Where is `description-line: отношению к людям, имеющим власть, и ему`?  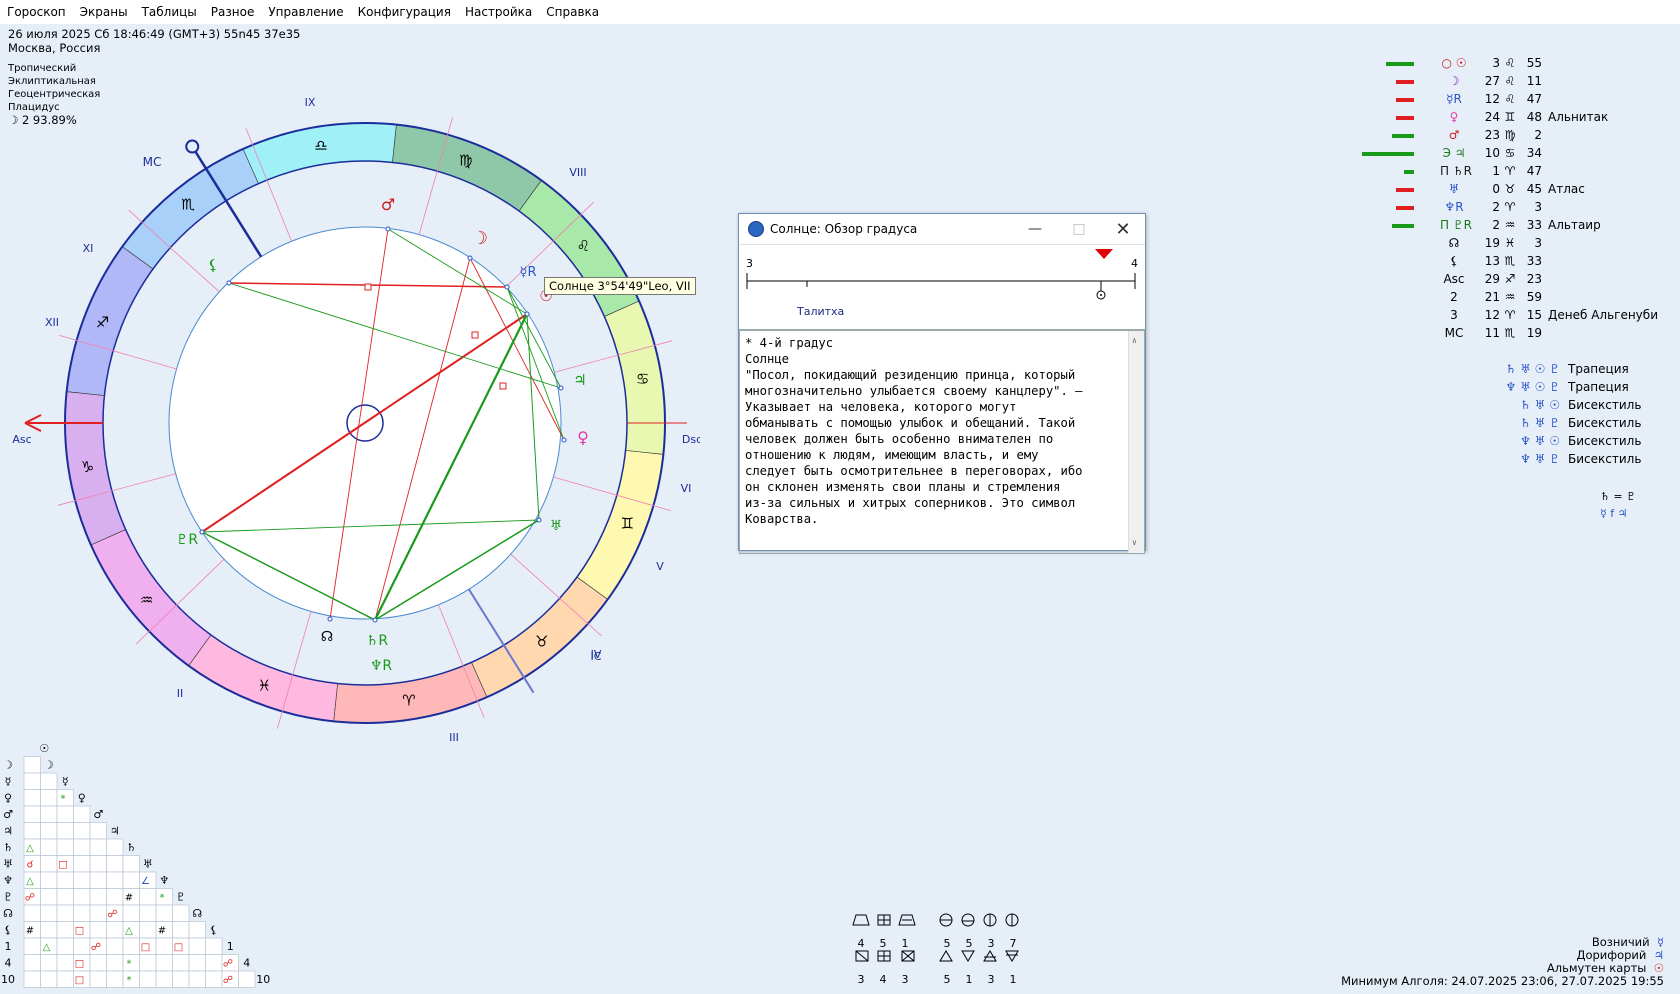
description-line: отношению к людям, имеющим власть, и ему is located at coordinates (892, 455).